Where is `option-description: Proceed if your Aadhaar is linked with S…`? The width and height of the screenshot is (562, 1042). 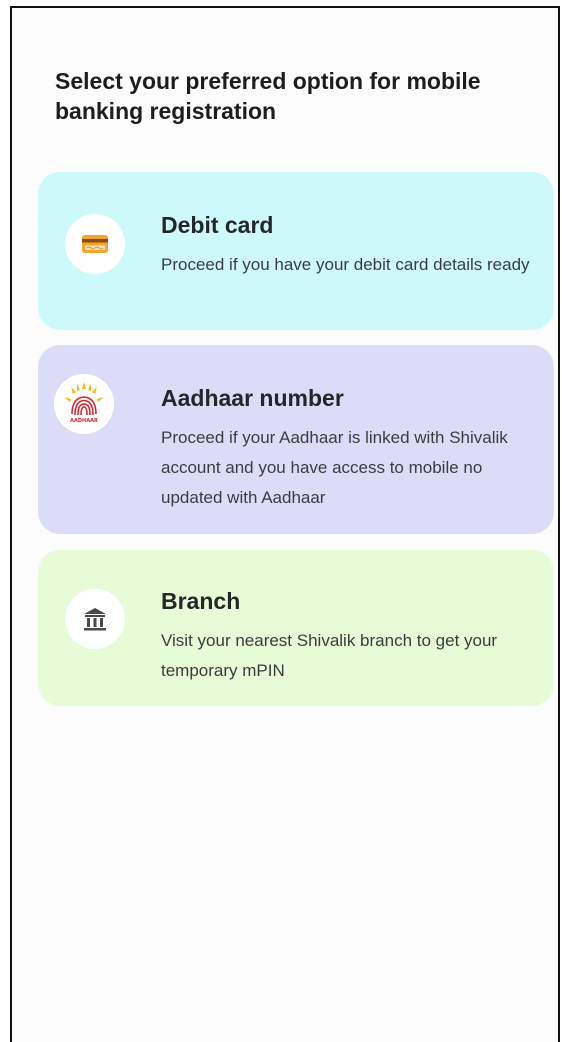 option-description: Proceed if your Aadhaar is linked with S… is located at coordinates (334, 467).